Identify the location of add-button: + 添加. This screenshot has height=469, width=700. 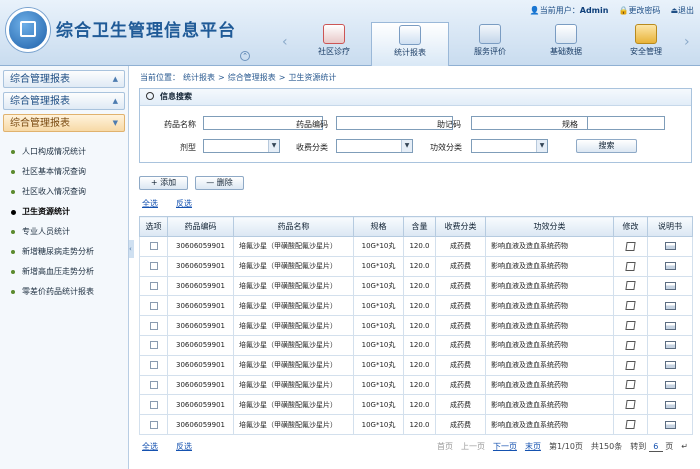
(163, 183).